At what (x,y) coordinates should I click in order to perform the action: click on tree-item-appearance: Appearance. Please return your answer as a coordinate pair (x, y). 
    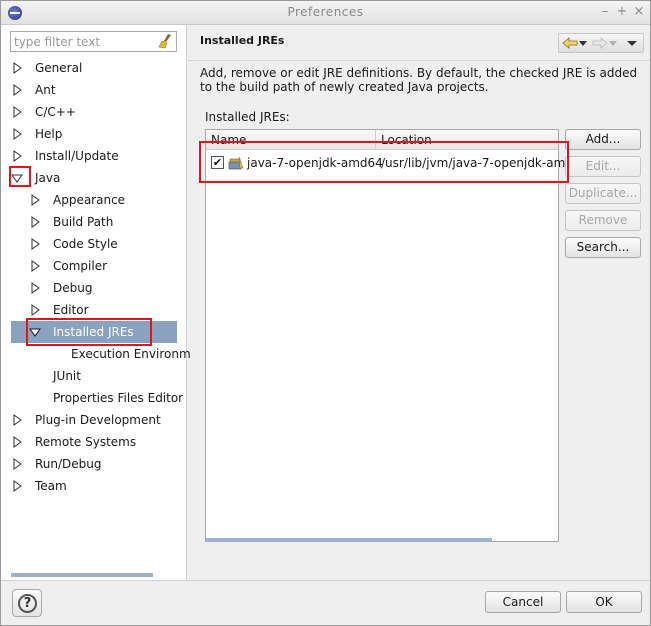
    Looking at the image, I should click on (94, 200).